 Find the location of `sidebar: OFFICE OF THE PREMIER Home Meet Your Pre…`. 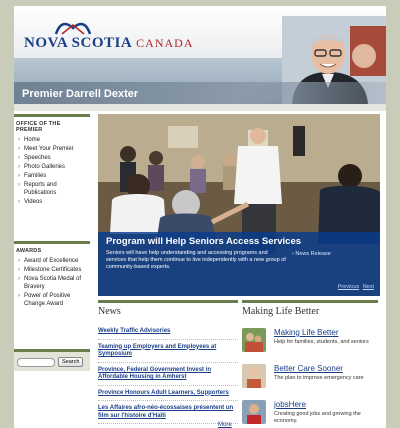

sidebar: OFFICE OF THE PREMIER Home Meet Your Pre… is located at coordinates (52, 211).